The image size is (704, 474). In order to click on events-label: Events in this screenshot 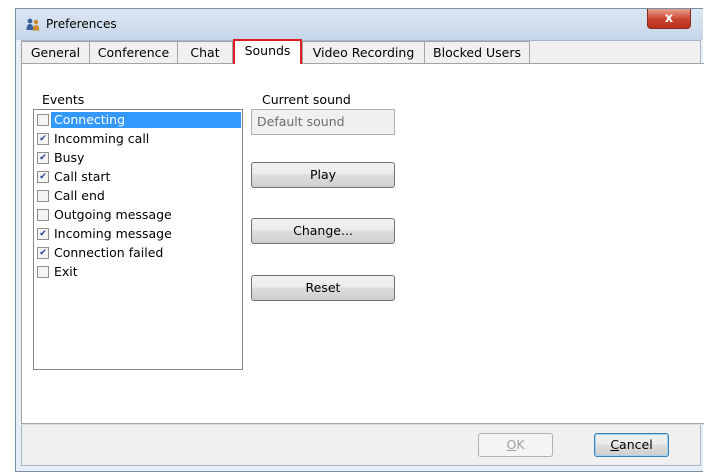, I will do `click(63, 99)`.